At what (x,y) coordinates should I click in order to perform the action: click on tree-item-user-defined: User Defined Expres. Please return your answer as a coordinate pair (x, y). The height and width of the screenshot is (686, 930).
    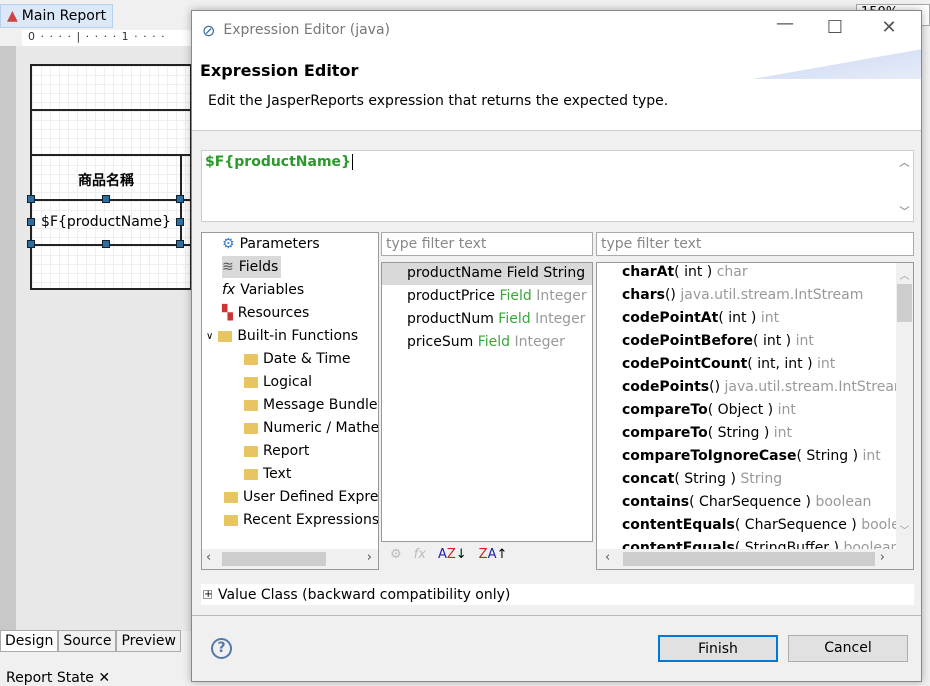
    Looking at the image, I should click on (301, 497).